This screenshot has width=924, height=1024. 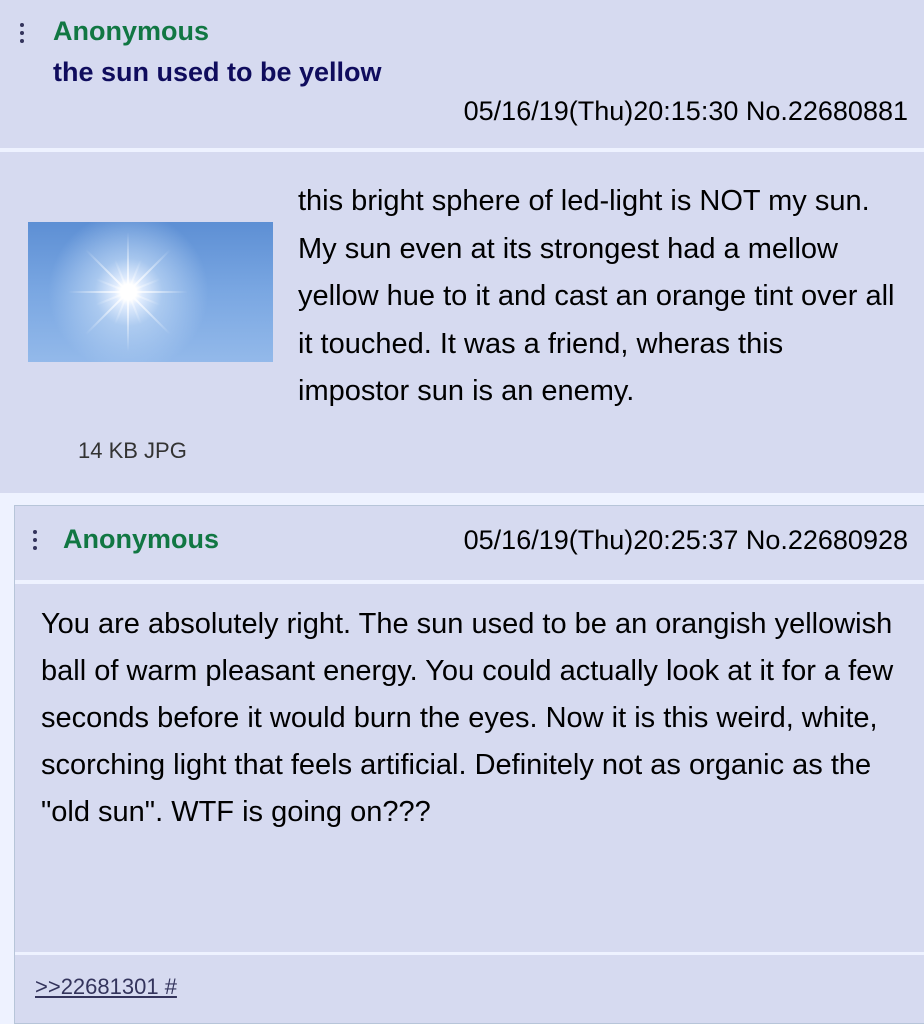 What do you see at coordinates (106, 987) in the screenshot?
I see `reply-backlink: >>22681301 #` at bounding box center [106, 987].